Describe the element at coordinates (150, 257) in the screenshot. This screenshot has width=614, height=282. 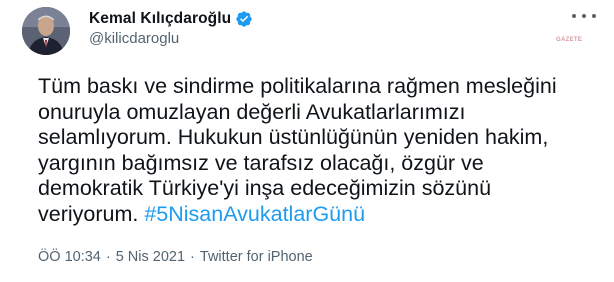
I see `tweet-date: 5 Nis 2021` at that location.